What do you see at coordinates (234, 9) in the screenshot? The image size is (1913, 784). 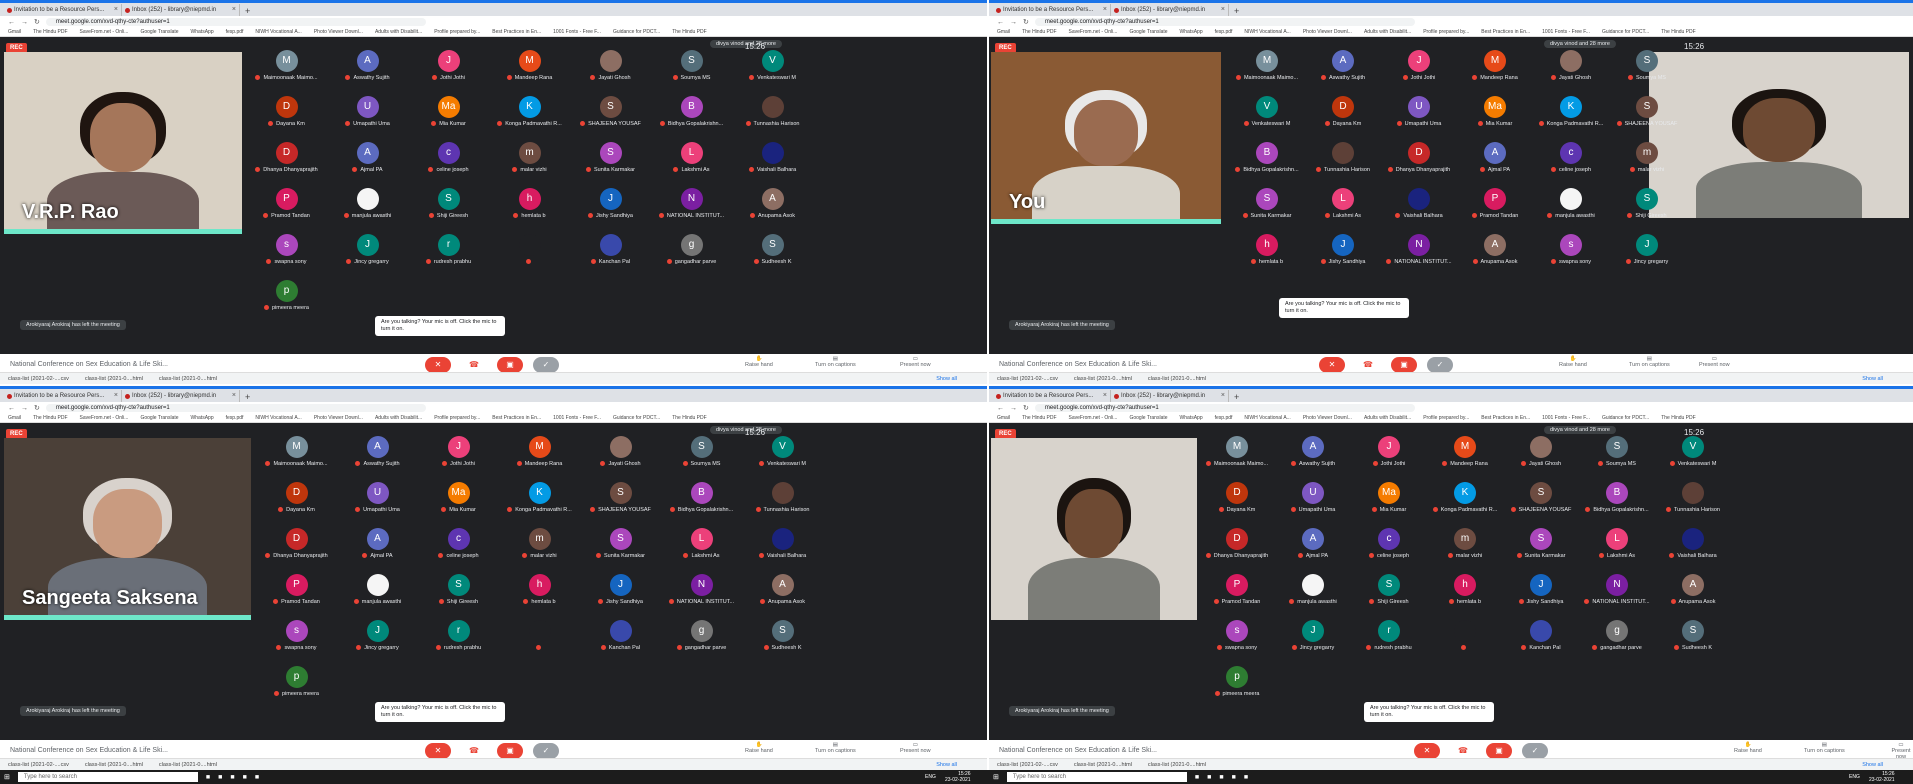 I see `close-icon: ×` at bounding box center [234, 9].